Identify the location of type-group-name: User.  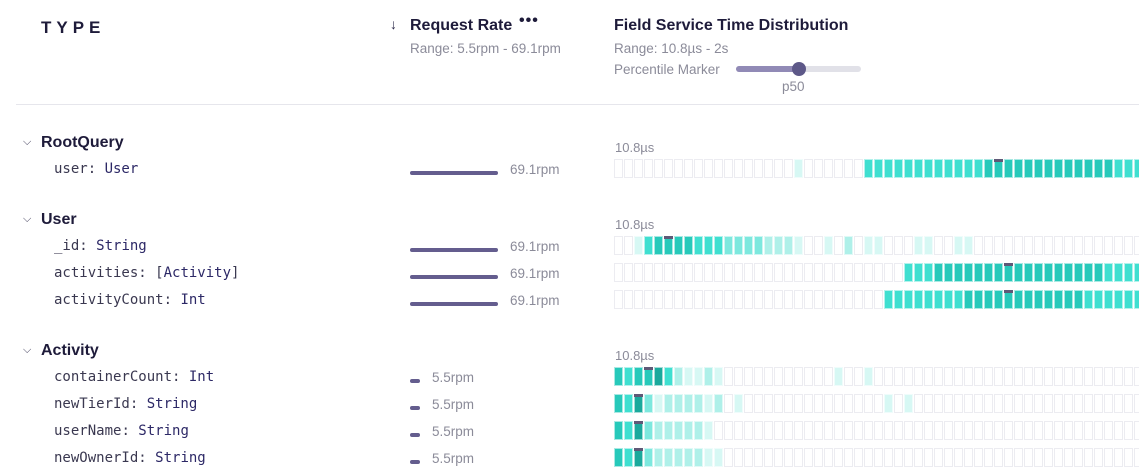
(59, 220).